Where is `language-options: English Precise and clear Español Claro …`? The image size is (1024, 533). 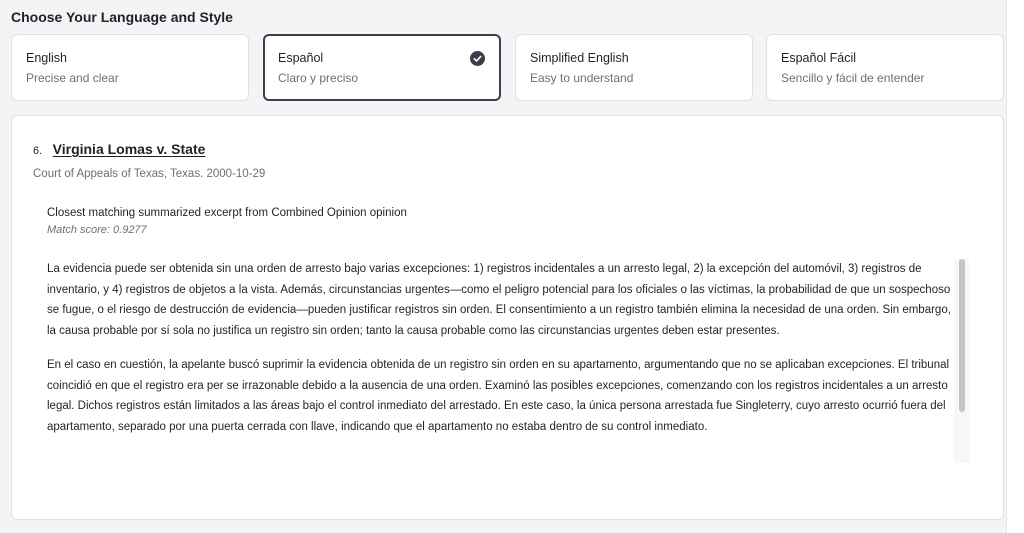 language-options: English Precise and clear Español Claro … is located at coordinates (507, 67).